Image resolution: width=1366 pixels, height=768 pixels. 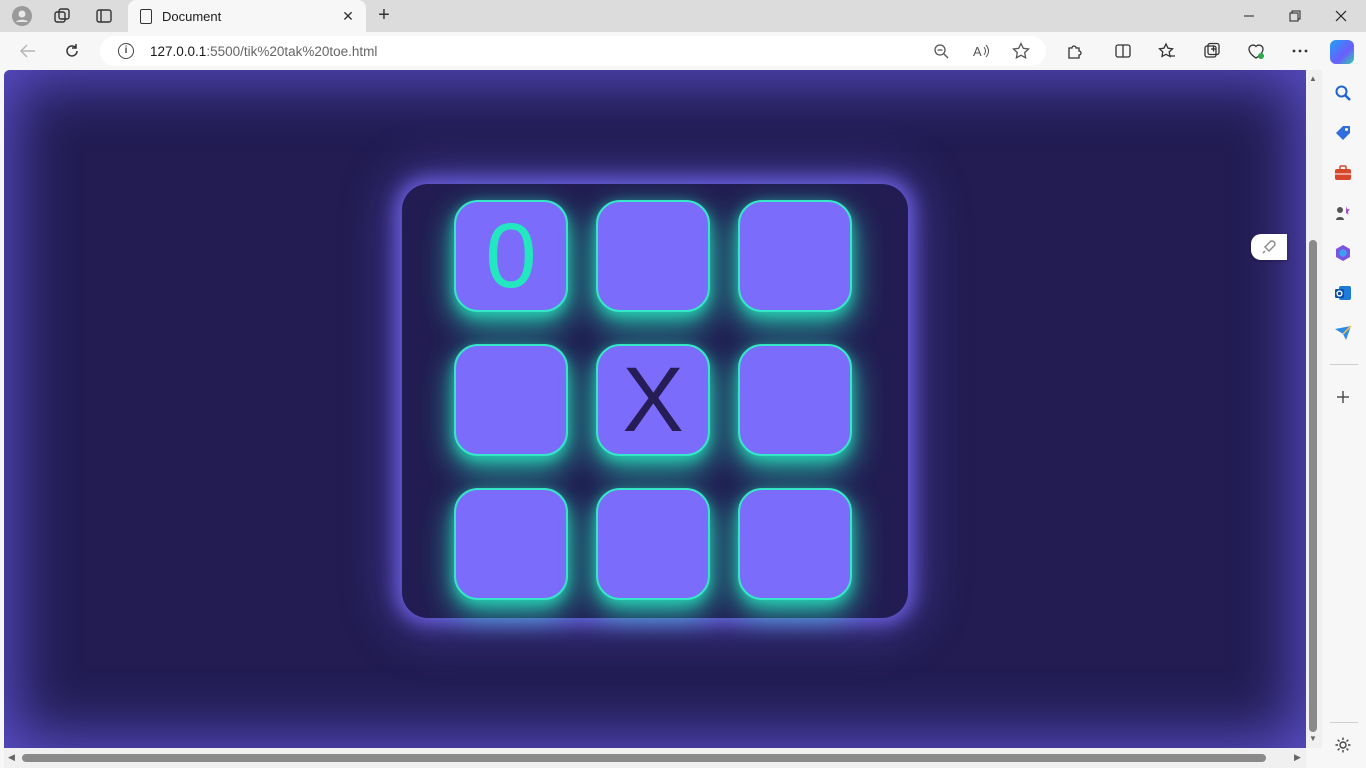 I want to click on shopping-tag-icon, so click(x=1343, y=133).